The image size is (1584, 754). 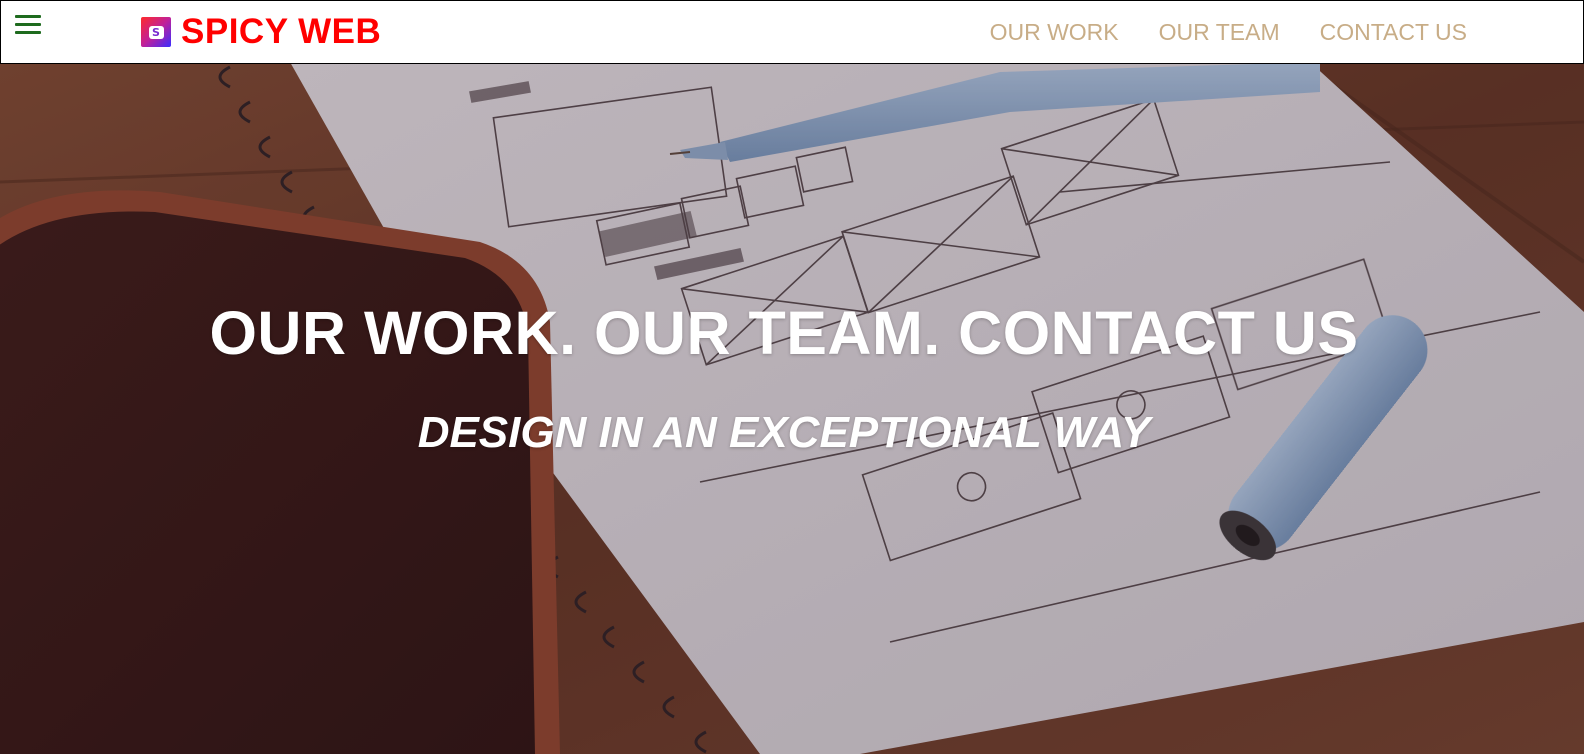 What do you see at coordinates (1393, 32) in the screenshot?
I see `nav-link-contact-us: CONTACT US` at bounding box center [1393, 32].